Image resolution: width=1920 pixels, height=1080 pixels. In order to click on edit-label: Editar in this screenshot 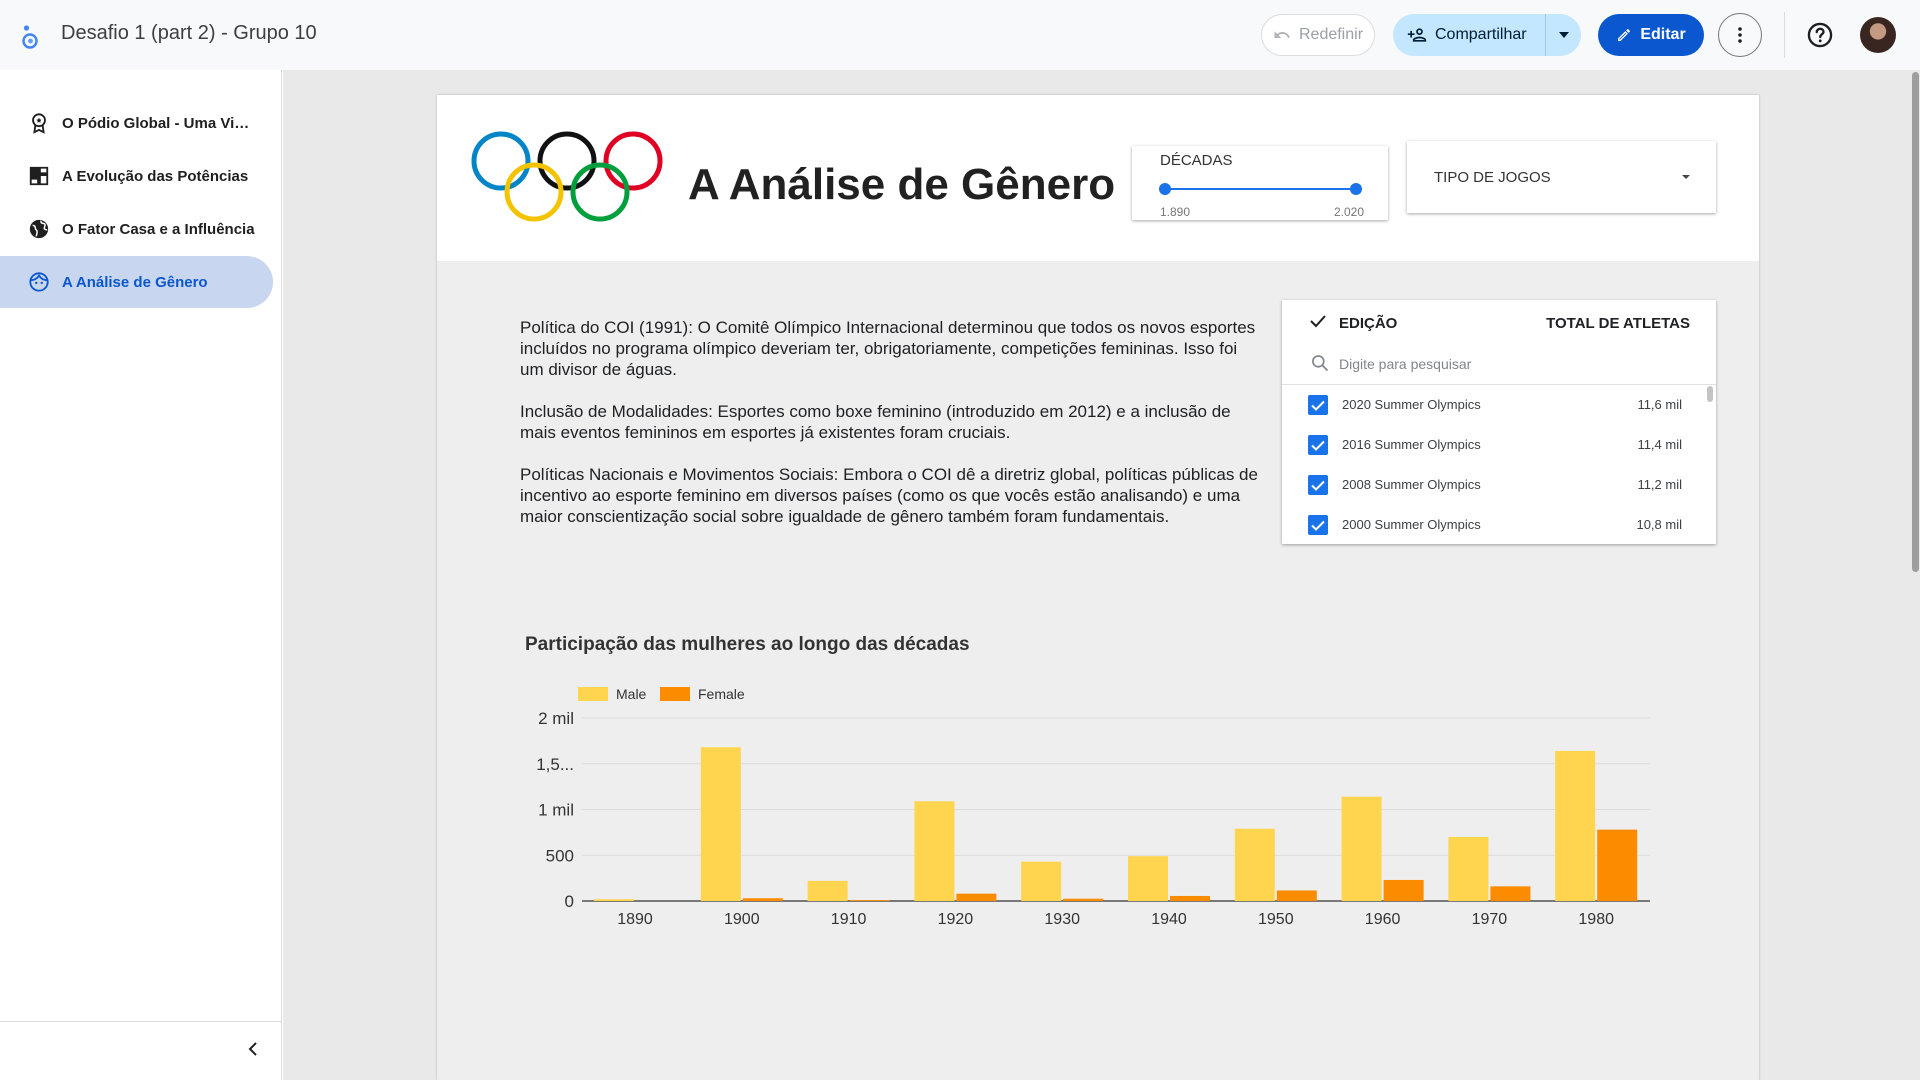, I will do `click(1663, 34)`.